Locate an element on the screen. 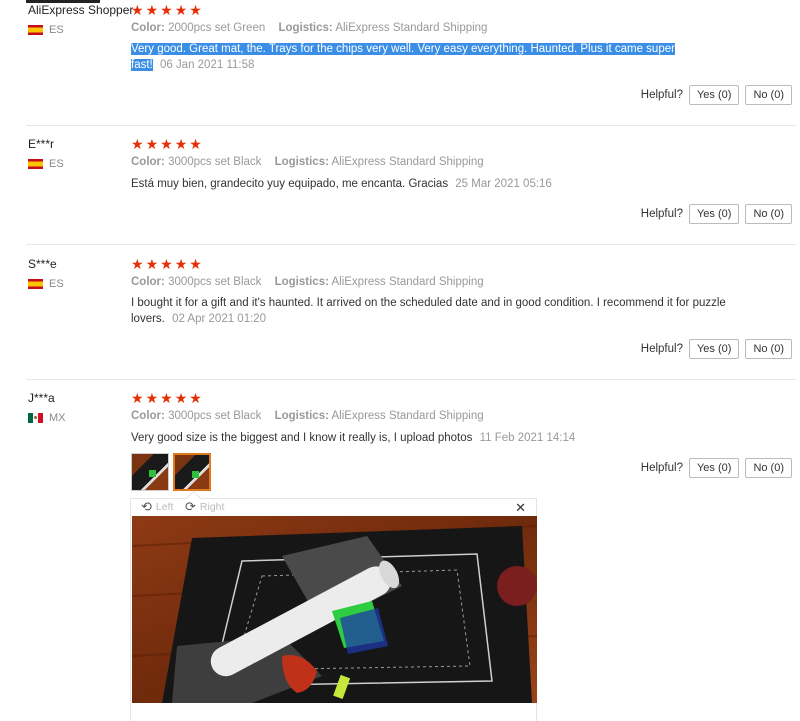  rotate-right-button: ⟳ Right is located at coordinates (204, 506).